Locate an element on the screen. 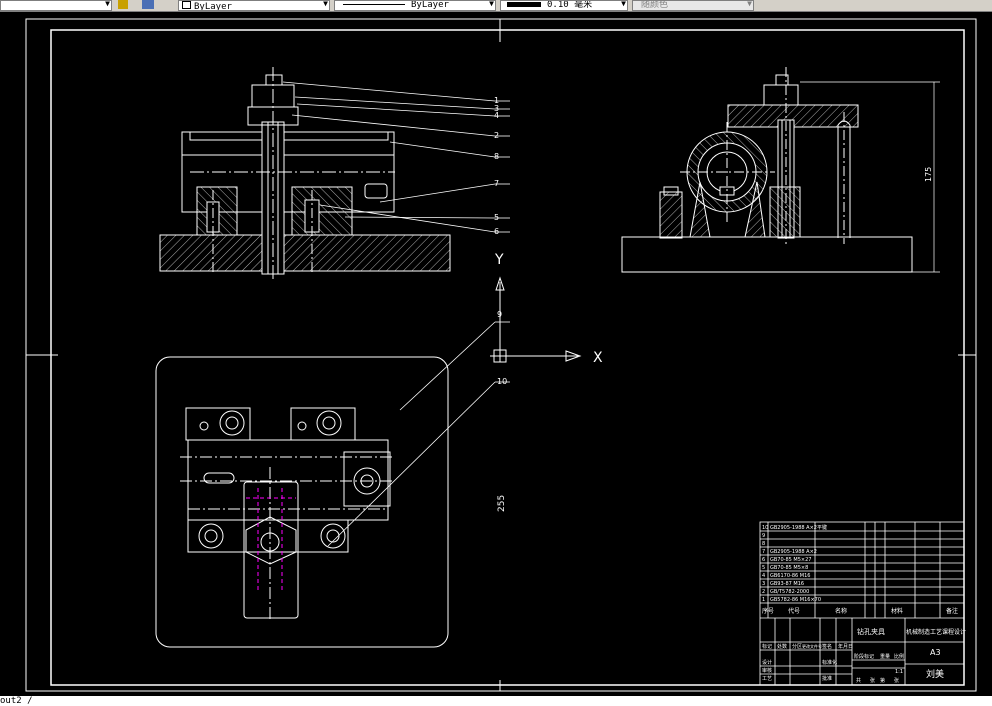  balloon-4: 4 is located at coordinates (496, 115).